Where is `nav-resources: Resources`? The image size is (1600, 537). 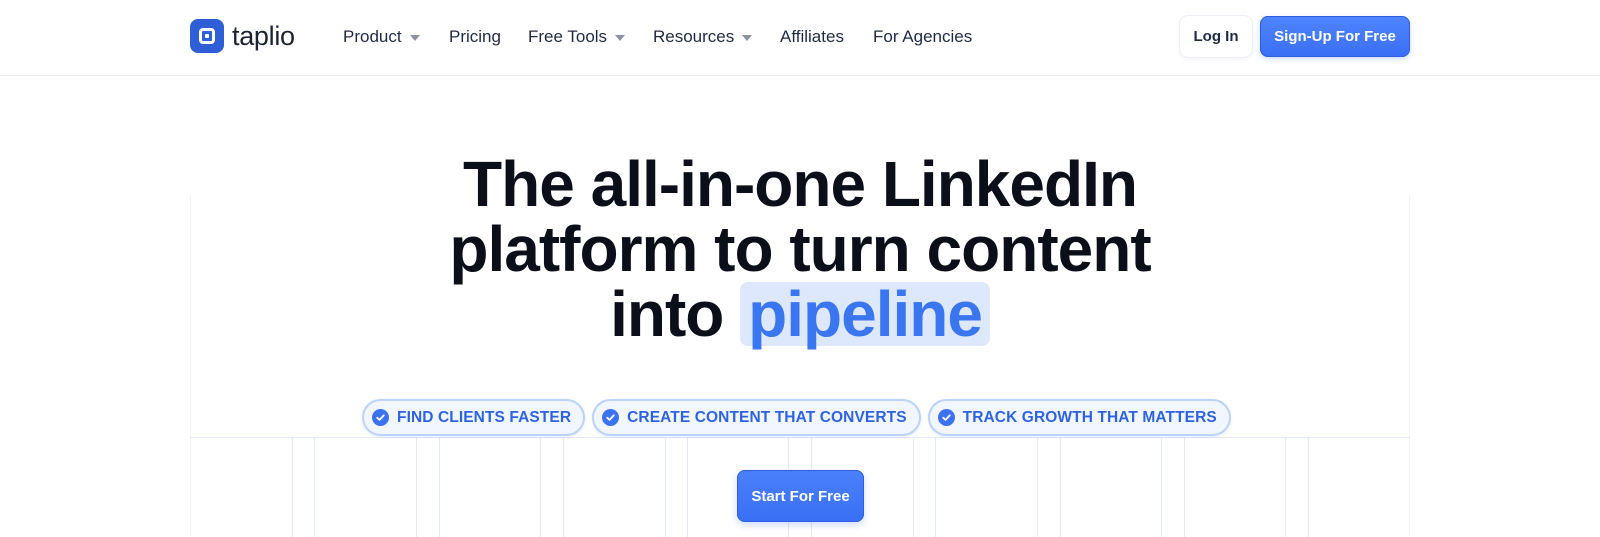 nav-resources: Resources is located at coordinates (703, 37).